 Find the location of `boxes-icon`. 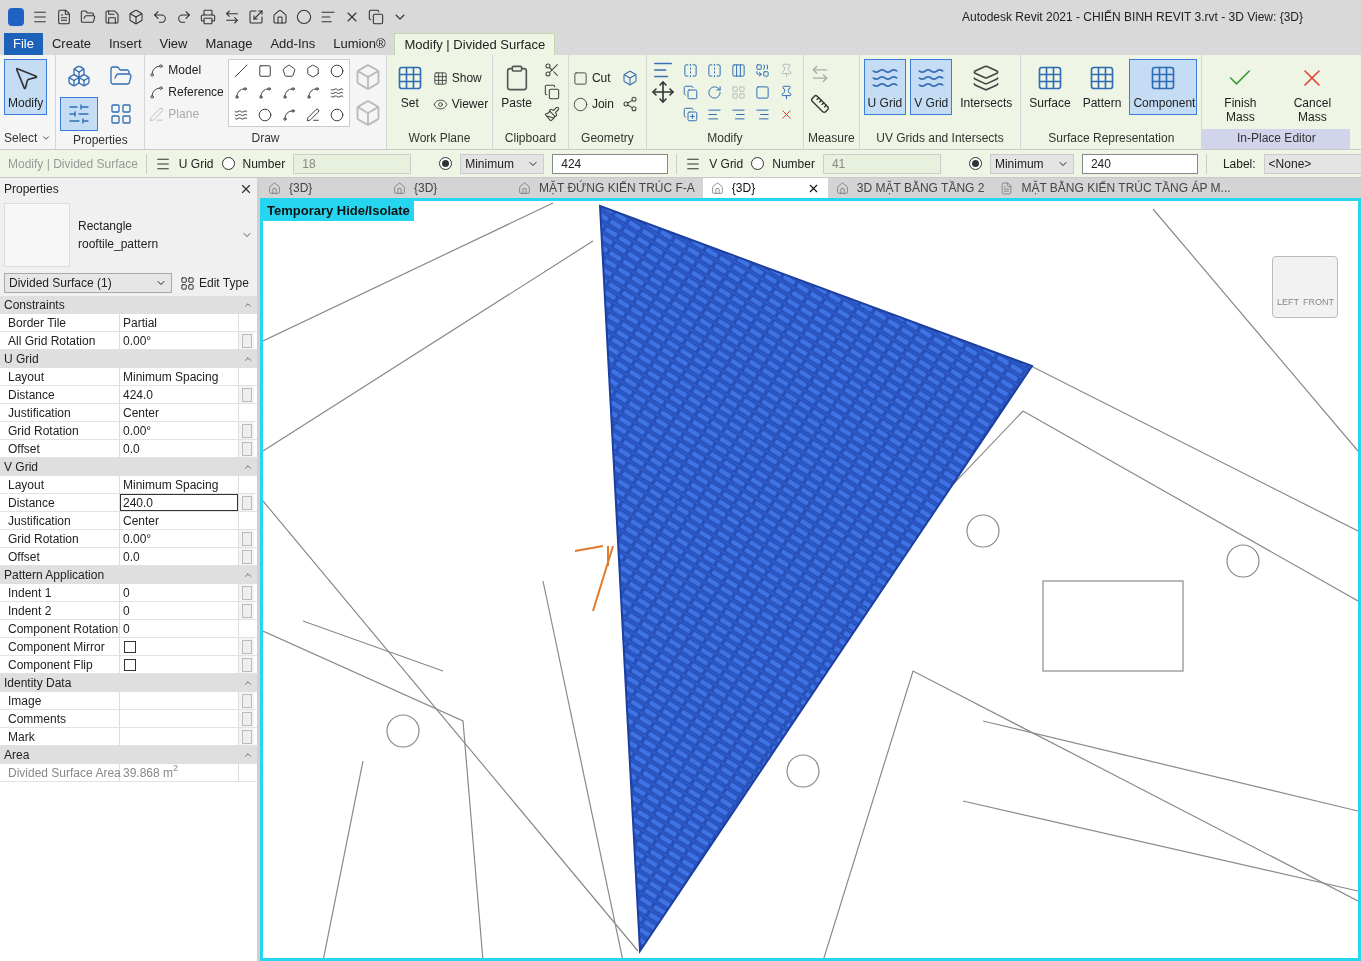

boxes-icon is located at coordinates (79, 76).